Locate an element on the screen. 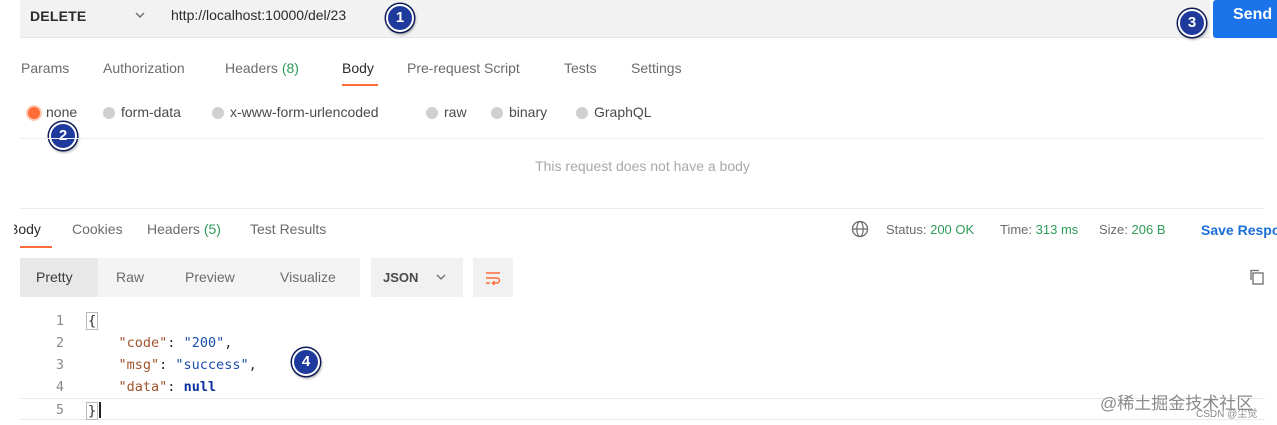 This screenshot has height=425, width=1277. code-text: } is located at coordinates (94, 411).